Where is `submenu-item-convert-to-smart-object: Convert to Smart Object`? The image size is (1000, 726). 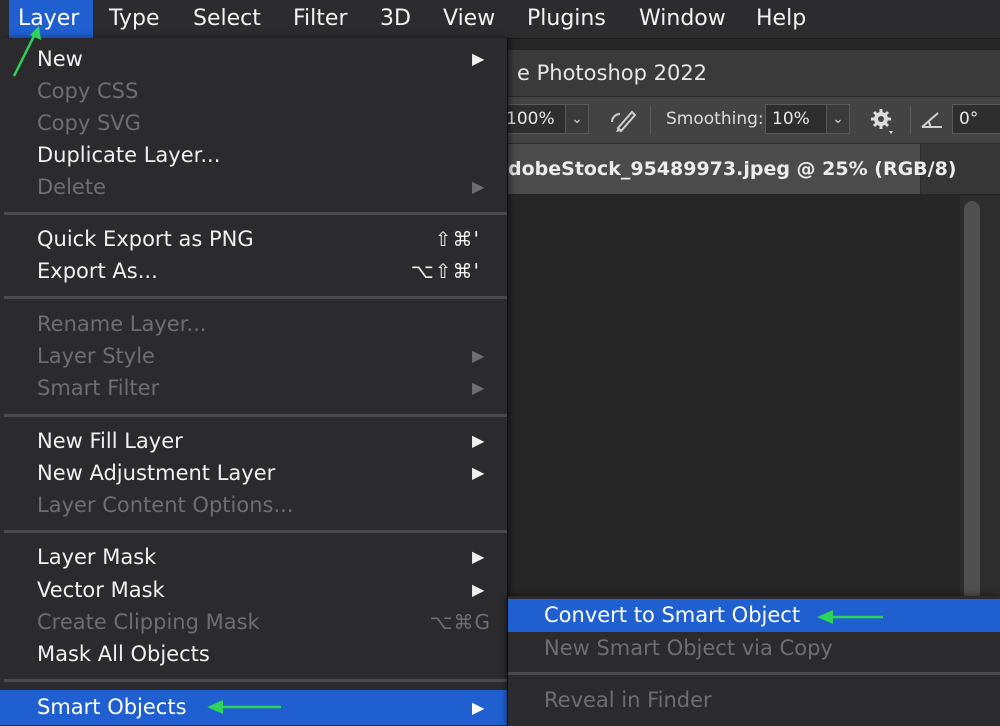
submenu-item-convert-to-smart-object: Convert to Smart Object is located at coordinates (754, 615).